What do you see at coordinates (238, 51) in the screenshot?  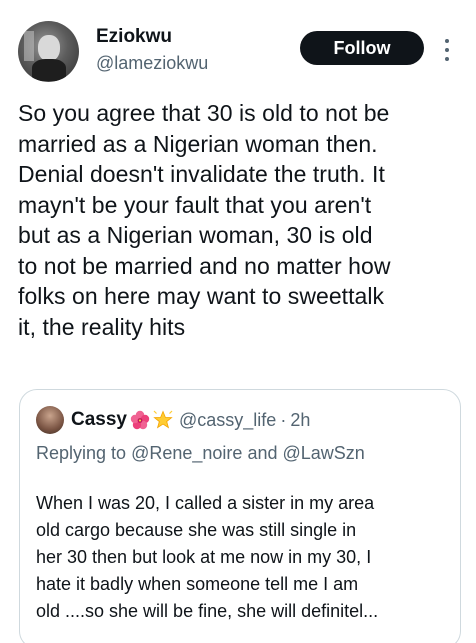 I see `tweet-header: Eziokwu @lameziokwu Follow` at bounding box center [238, 51].